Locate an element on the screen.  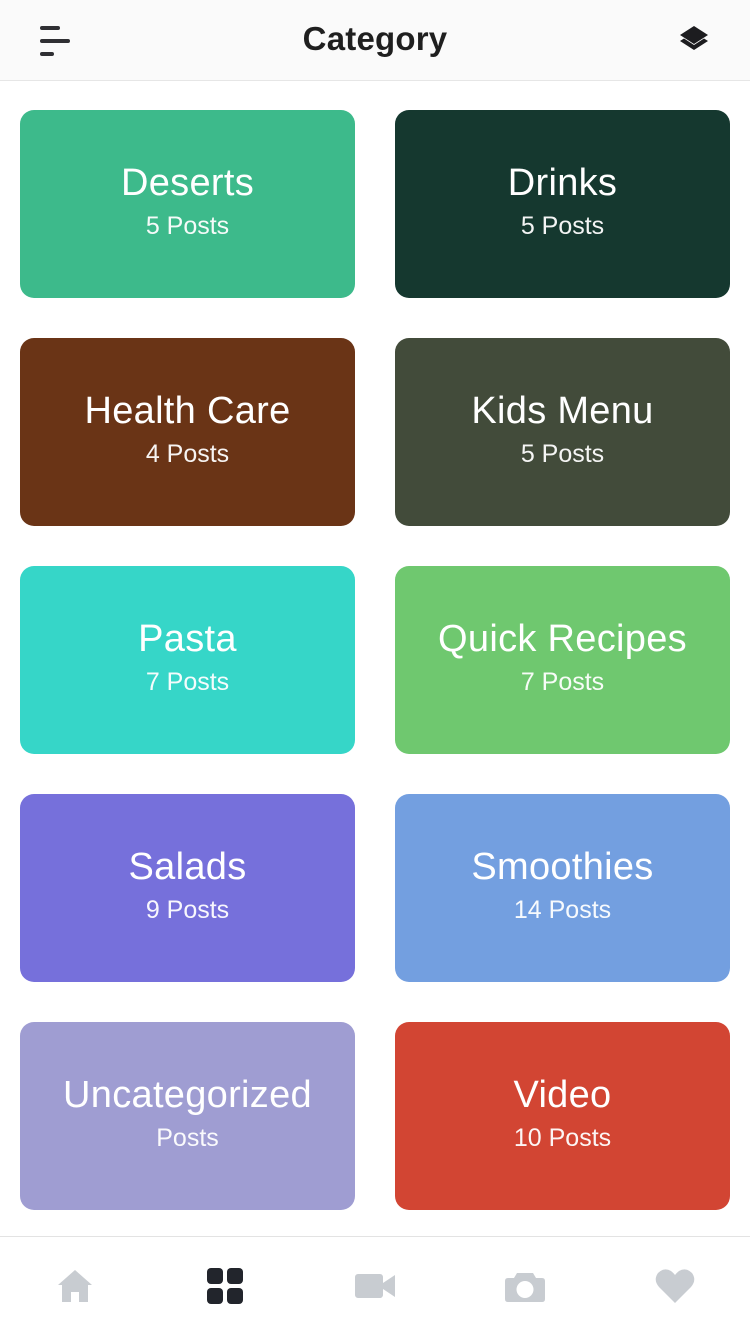
category-post-count: 10 Posts is located at coordinates (562, 1138).